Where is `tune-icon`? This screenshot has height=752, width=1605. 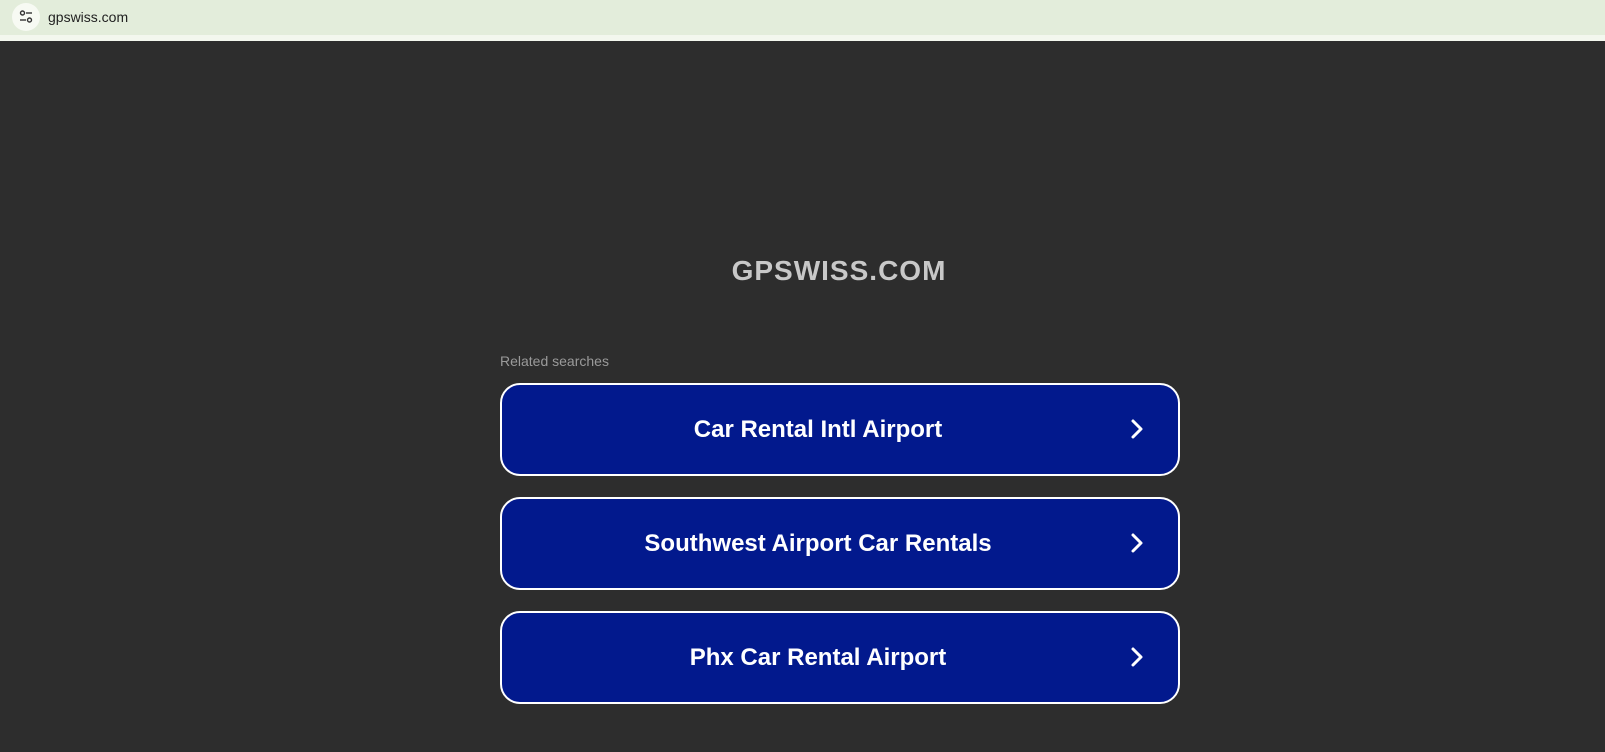 tune-icon is located at coordinates (26, 16).